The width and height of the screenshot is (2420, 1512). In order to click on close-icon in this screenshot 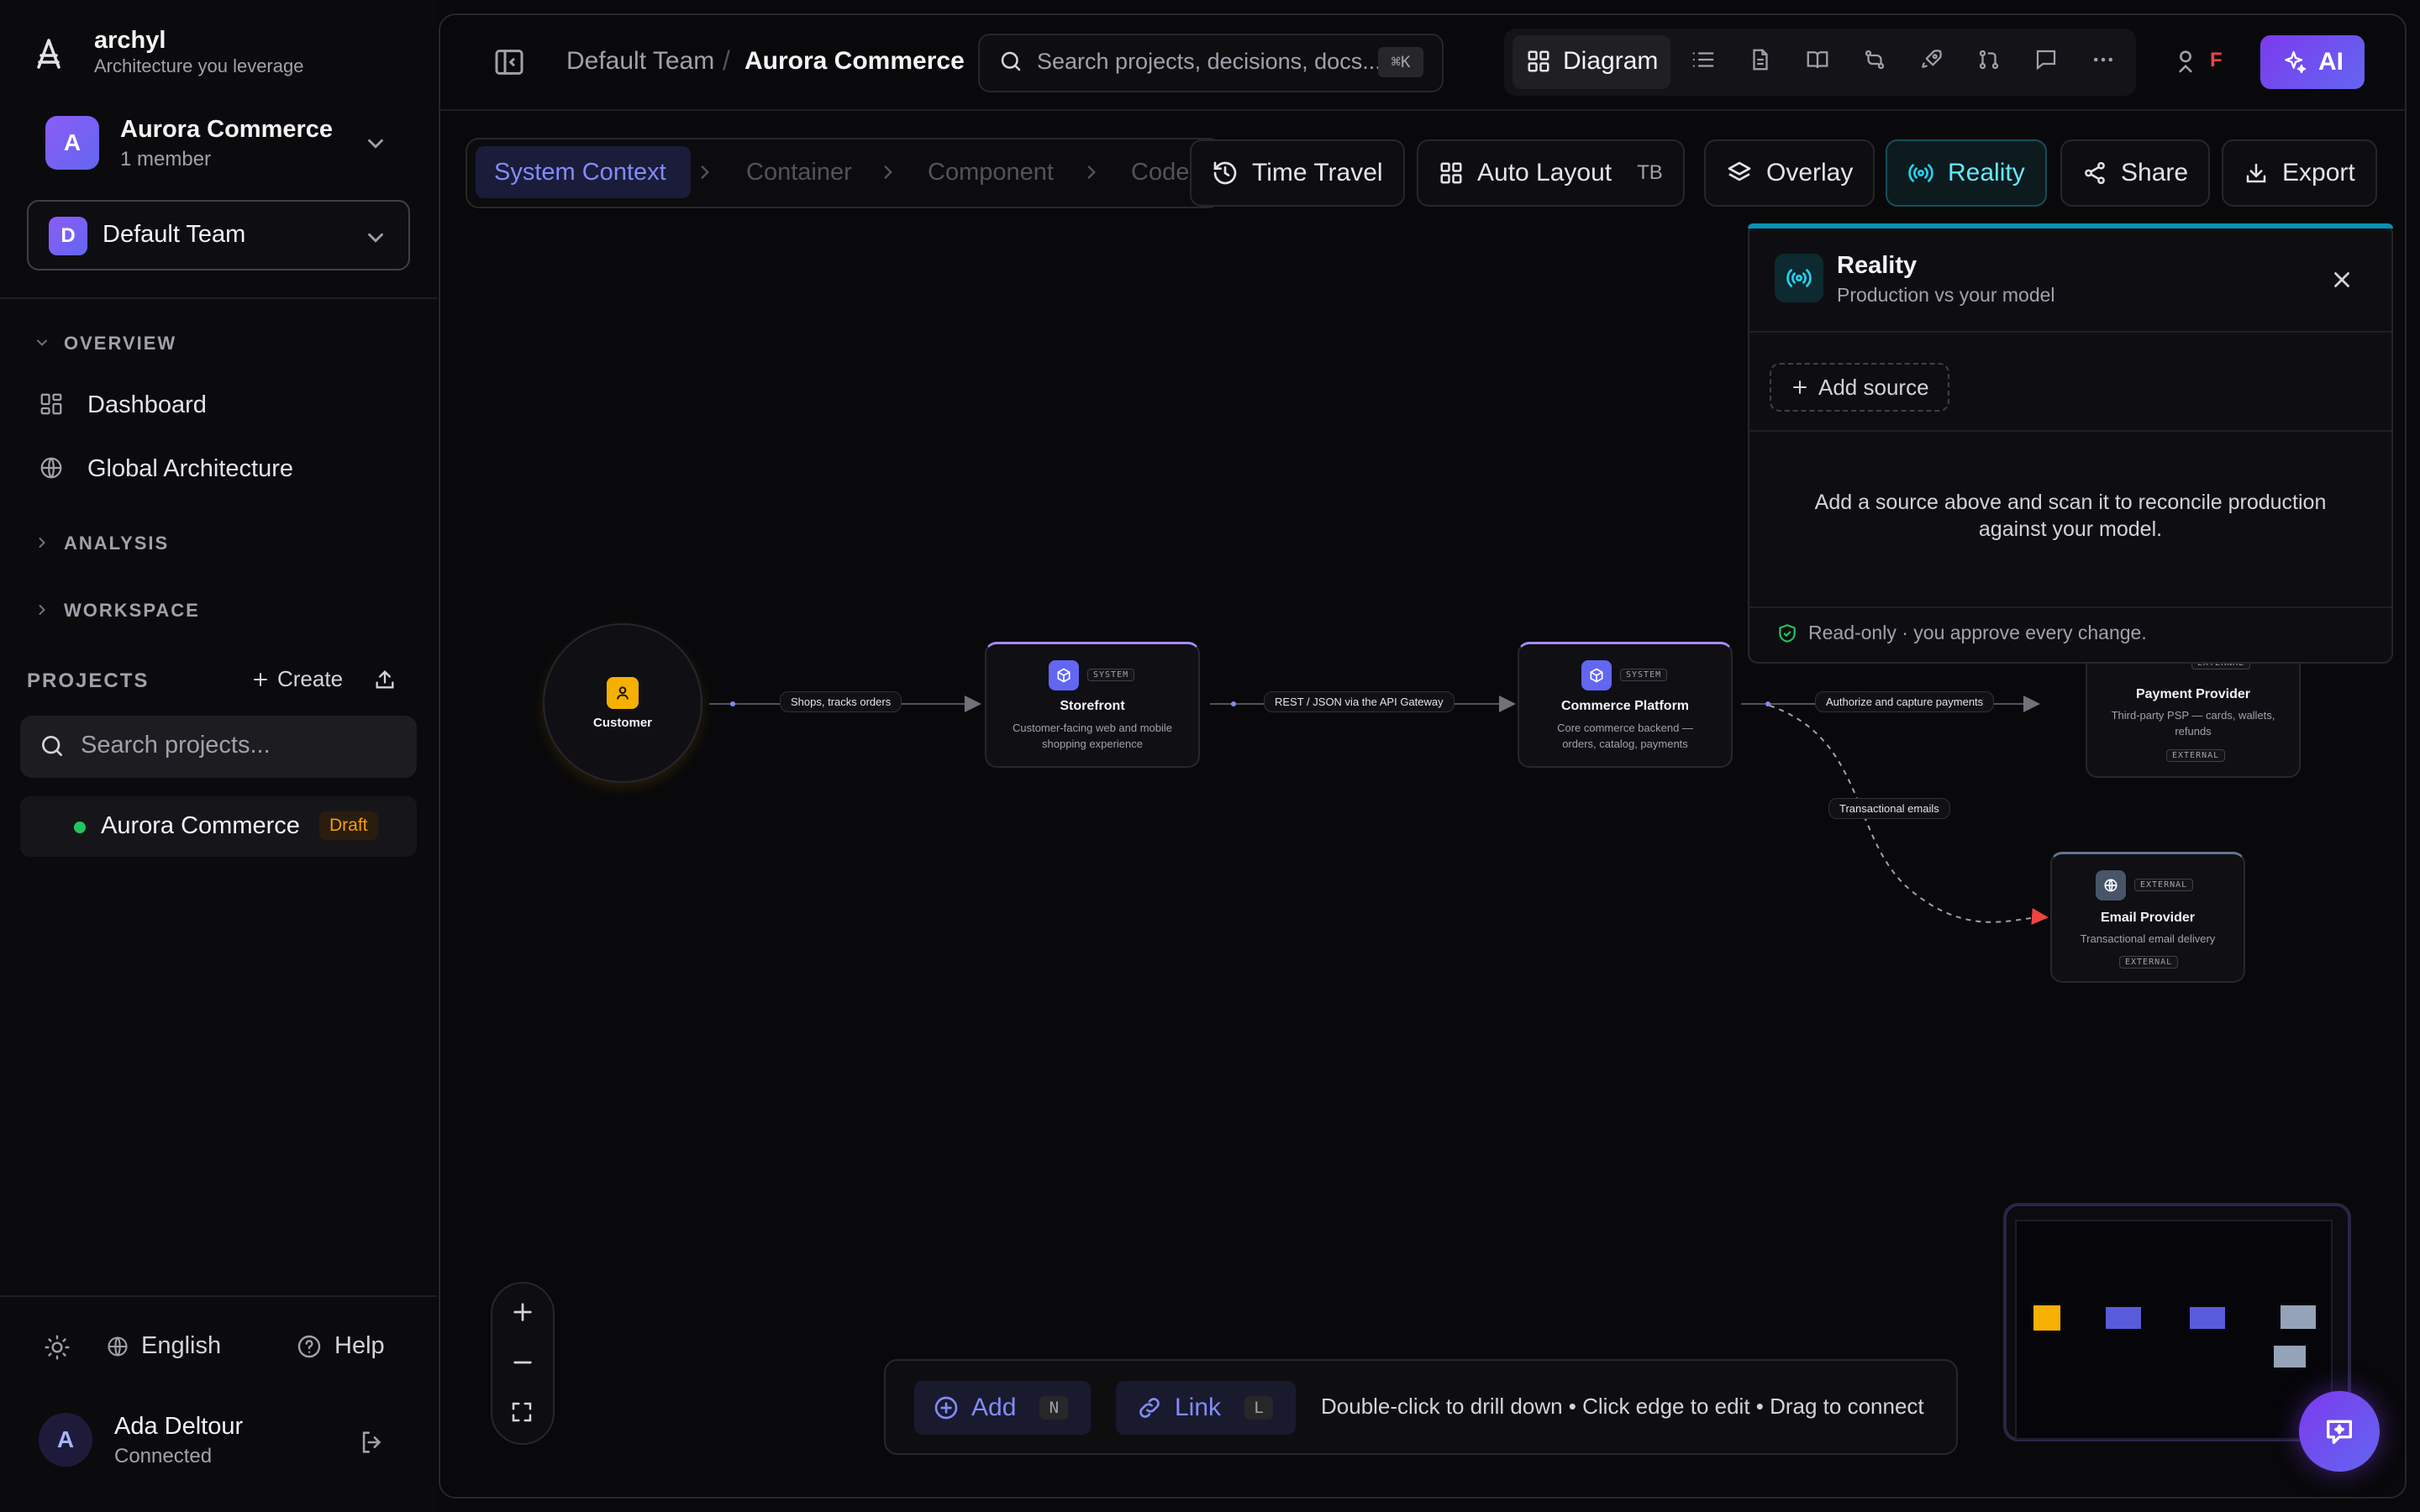, I will do `click(2341, 279)`.